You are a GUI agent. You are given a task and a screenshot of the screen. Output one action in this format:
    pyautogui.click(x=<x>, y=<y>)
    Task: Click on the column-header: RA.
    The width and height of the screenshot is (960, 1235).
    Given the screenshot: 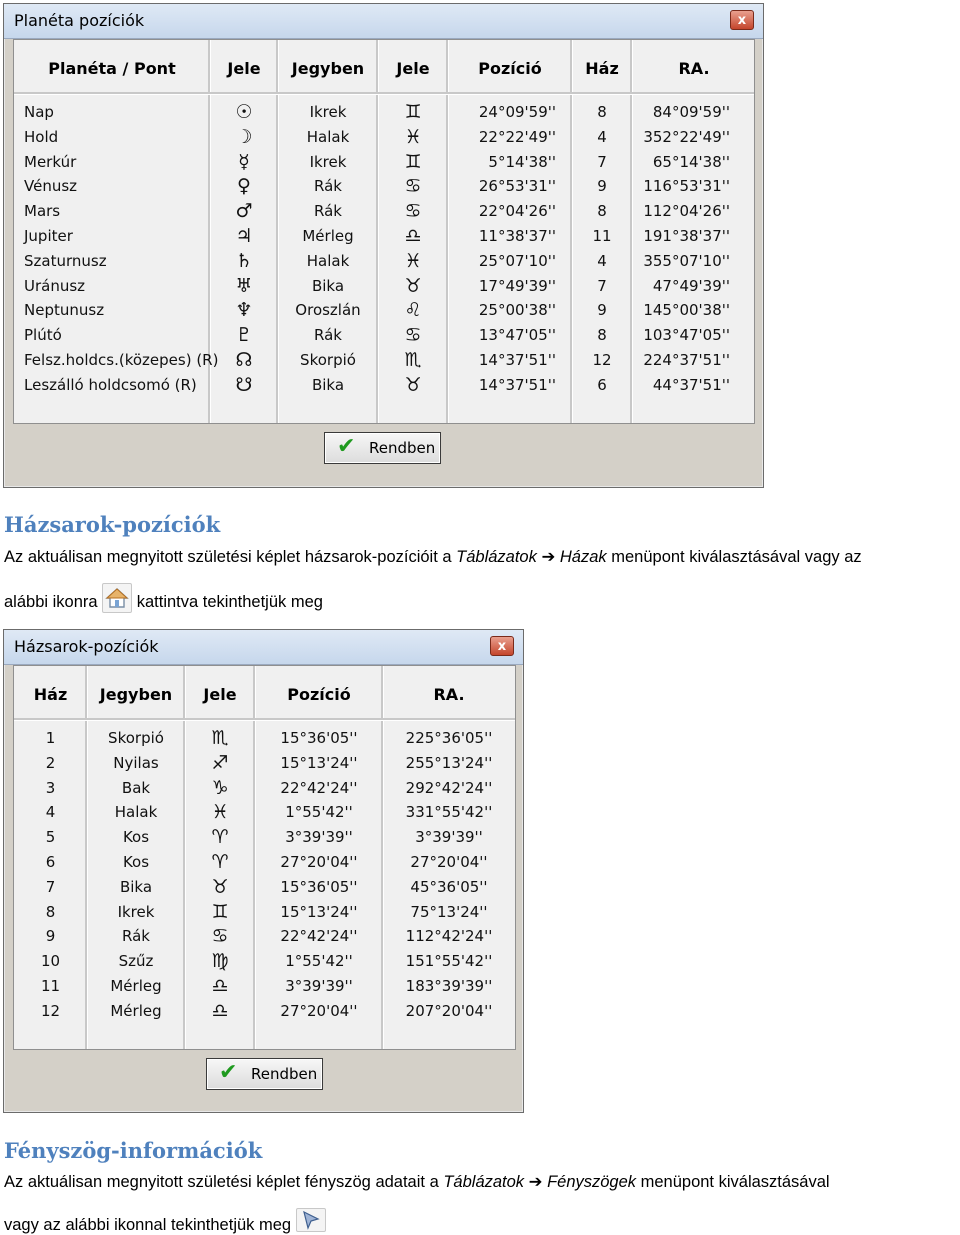 What is the action you would take?
    pyautogui.click(x=449, y=694)
    